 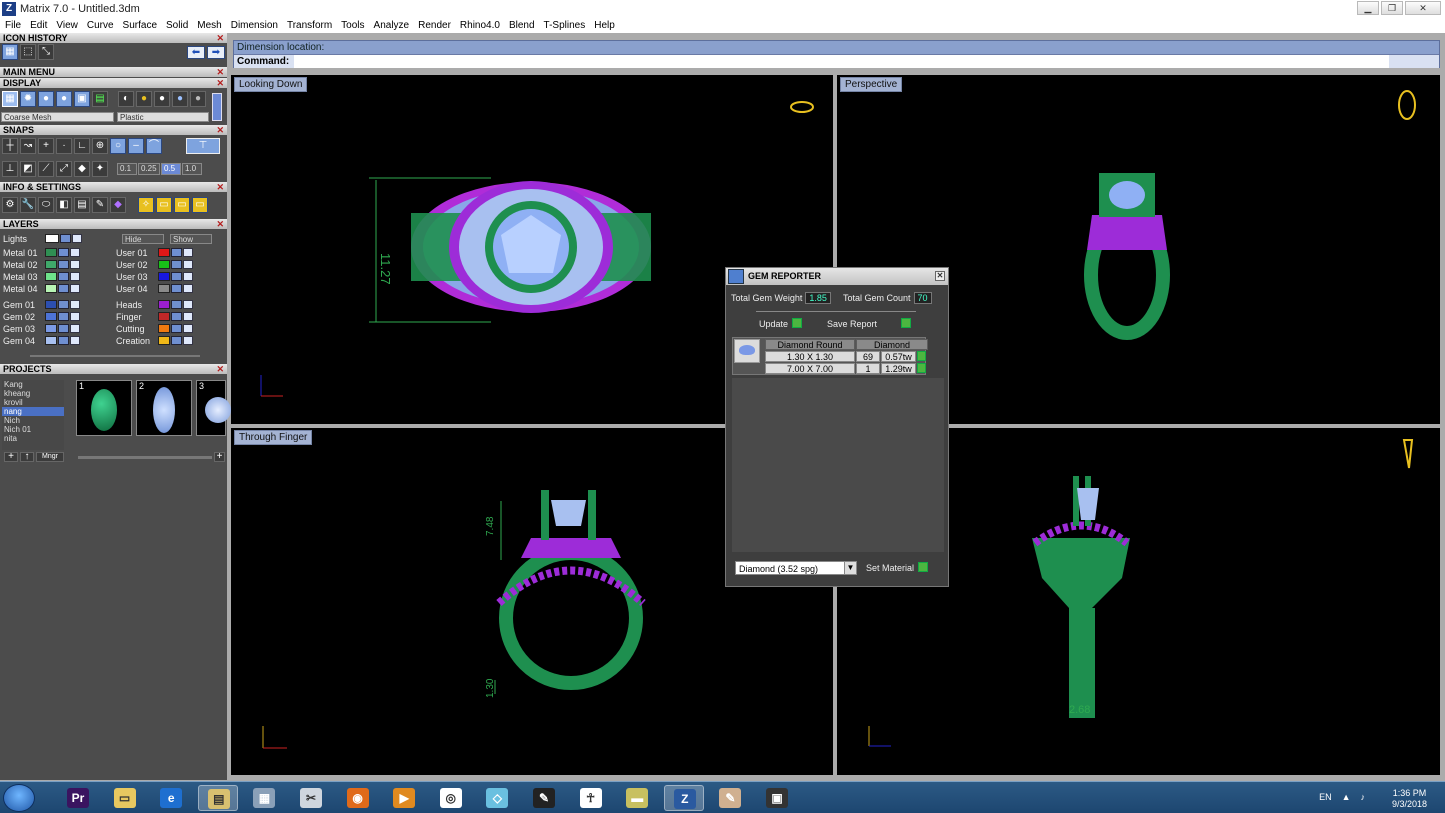 What do you see at coordinates (77, 238) in the screenshot?
I see `lights-box` at bounding box center [77, 238].